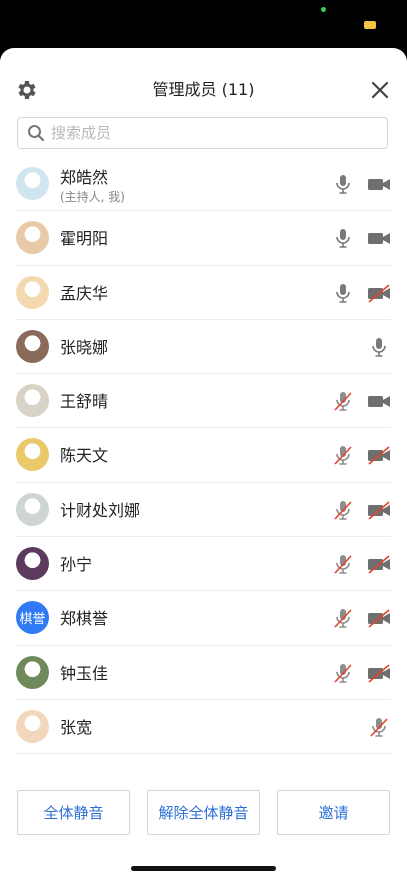 This screenshot has height=880, width=407. What do you see at coordinates (203, 401) in the screenshot?
I see `member-row: 王舒晴` at bounding box center [203, 401].